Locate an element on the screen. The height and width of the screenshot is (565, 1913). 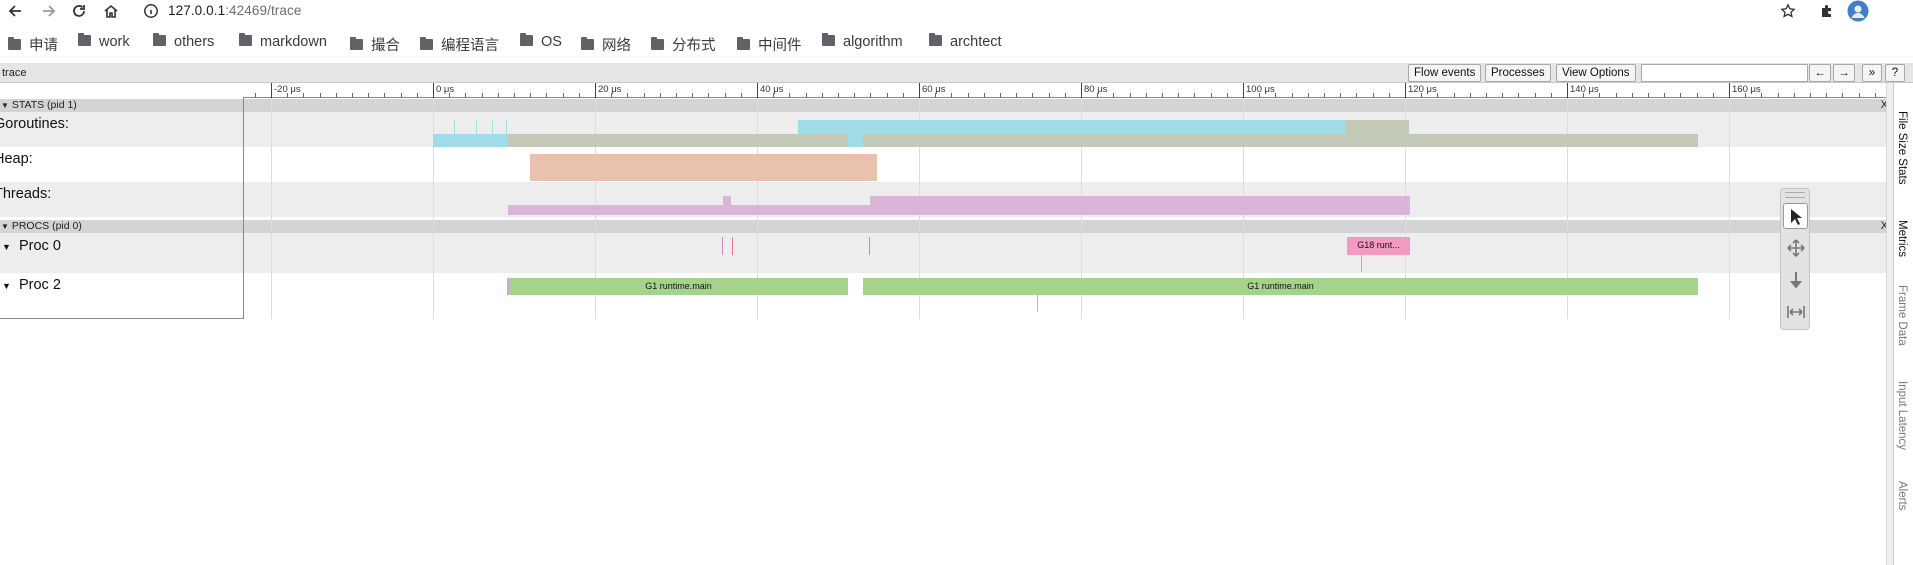
zoom-mode-button is located at coordinates (1795, 280).